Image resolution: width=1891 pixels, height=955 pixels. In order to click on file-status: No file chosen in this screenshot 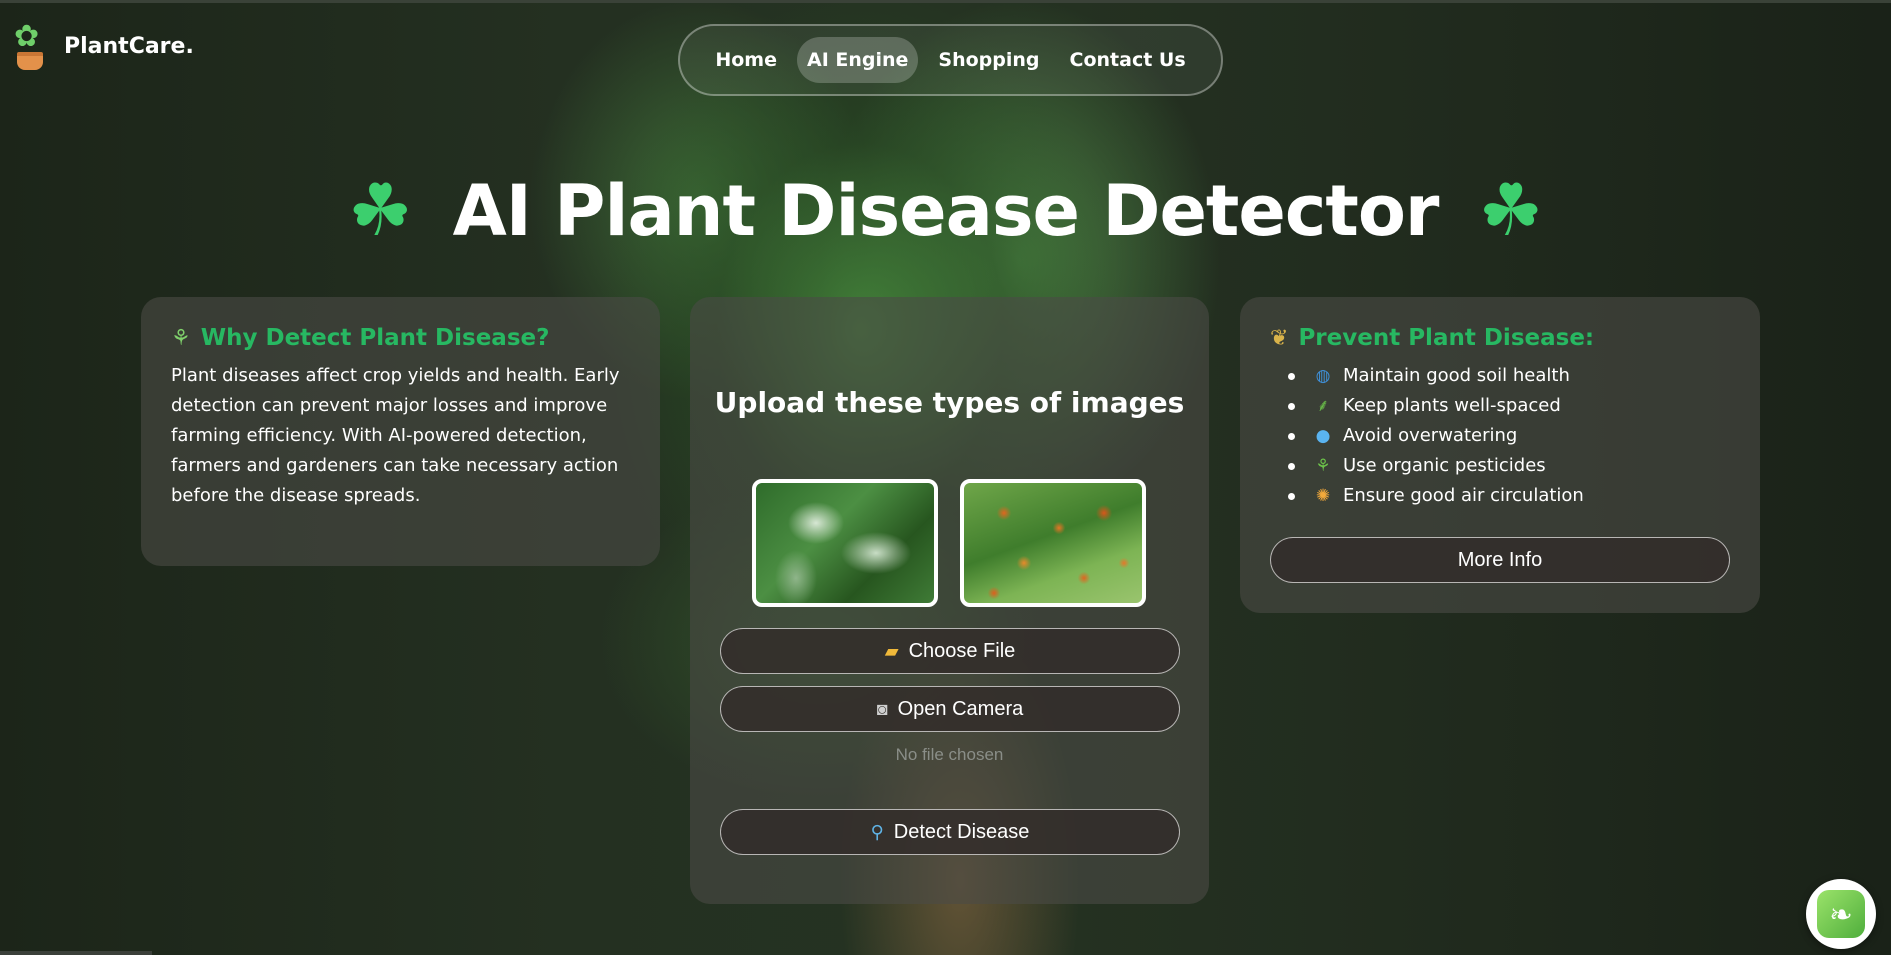, I will do `click(949, 754)`.